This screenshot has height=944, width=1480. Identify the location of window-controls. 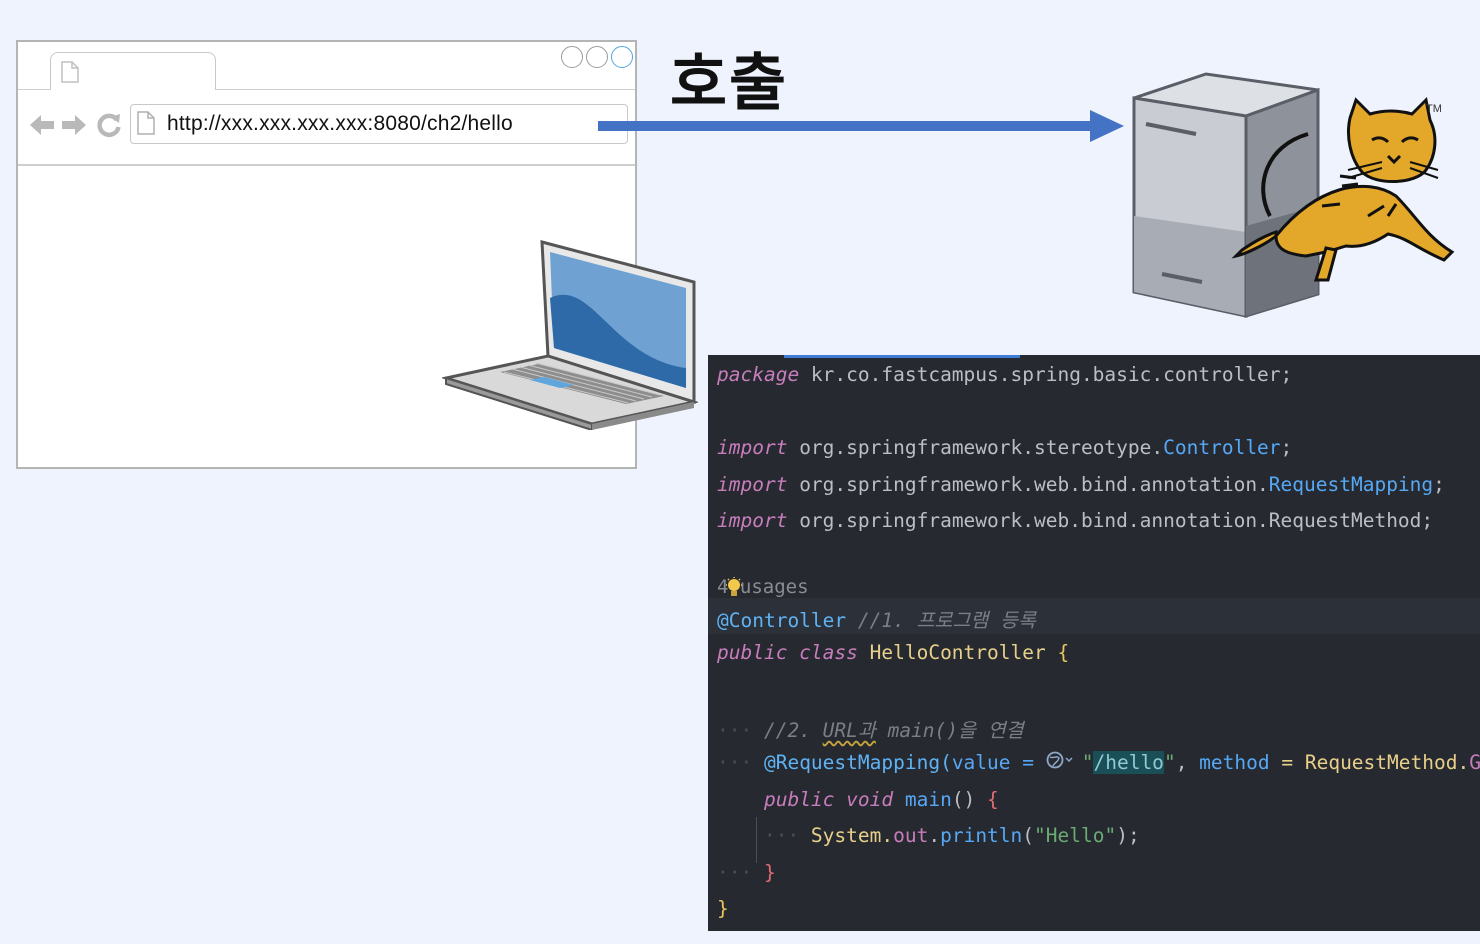
(597, 59).